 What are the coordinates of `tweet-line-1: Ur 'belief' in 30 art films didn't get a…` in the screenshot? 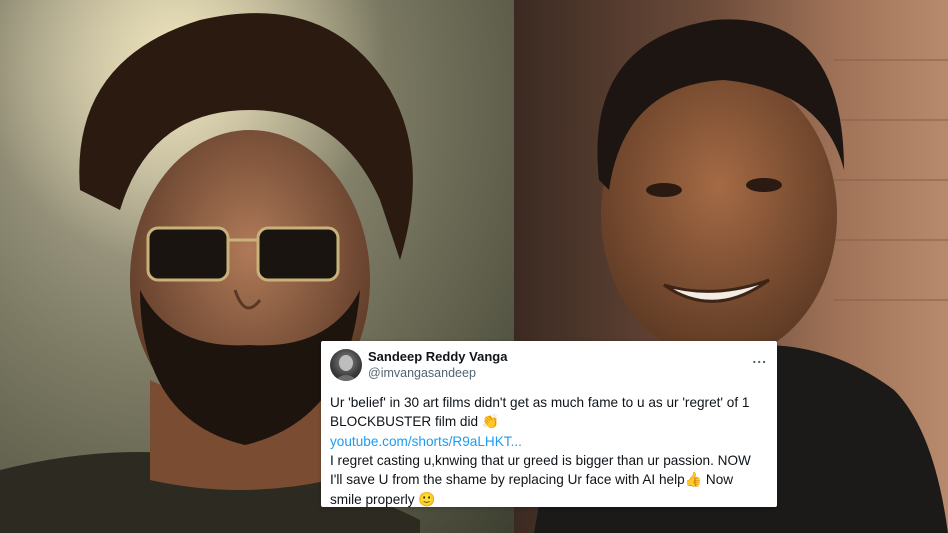 It's located at (540, 412).